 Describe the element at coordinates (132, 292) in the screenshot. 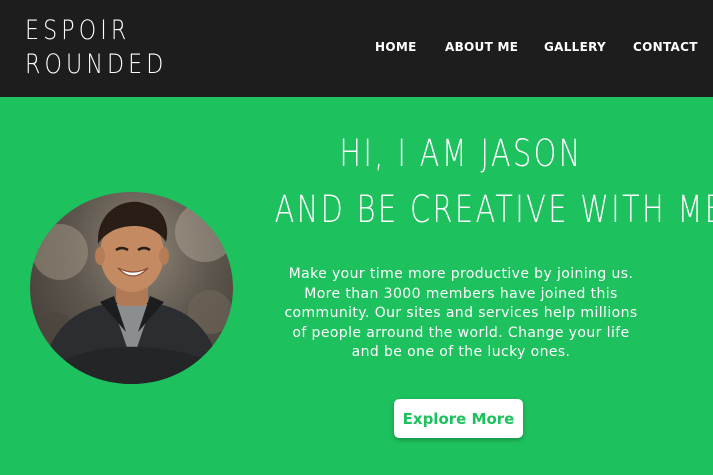

I see `profile-photo-illustration` at that location.